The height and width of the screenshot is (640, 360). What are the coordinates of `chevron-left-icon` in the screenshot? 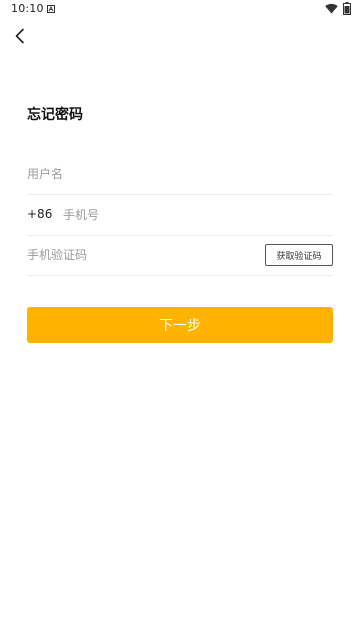 It's located at (19, 36).